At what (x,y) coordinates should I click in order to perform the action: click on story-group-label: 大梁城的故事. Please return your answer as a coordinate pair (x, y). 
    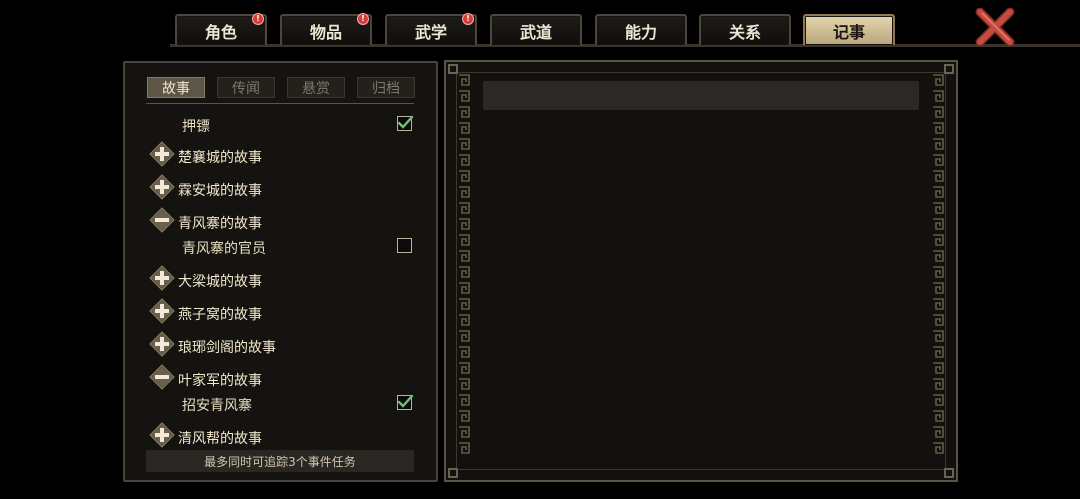
    Looking at the image, I should click on (220, 282).